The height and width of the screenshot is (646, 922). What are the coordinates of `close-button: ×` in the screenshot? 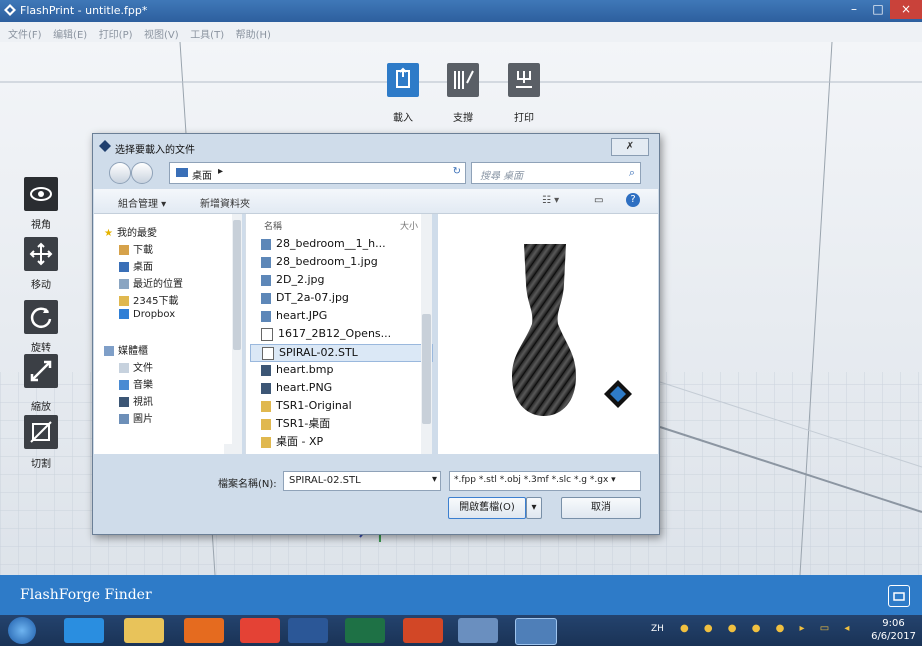 It's located at (906, 9).